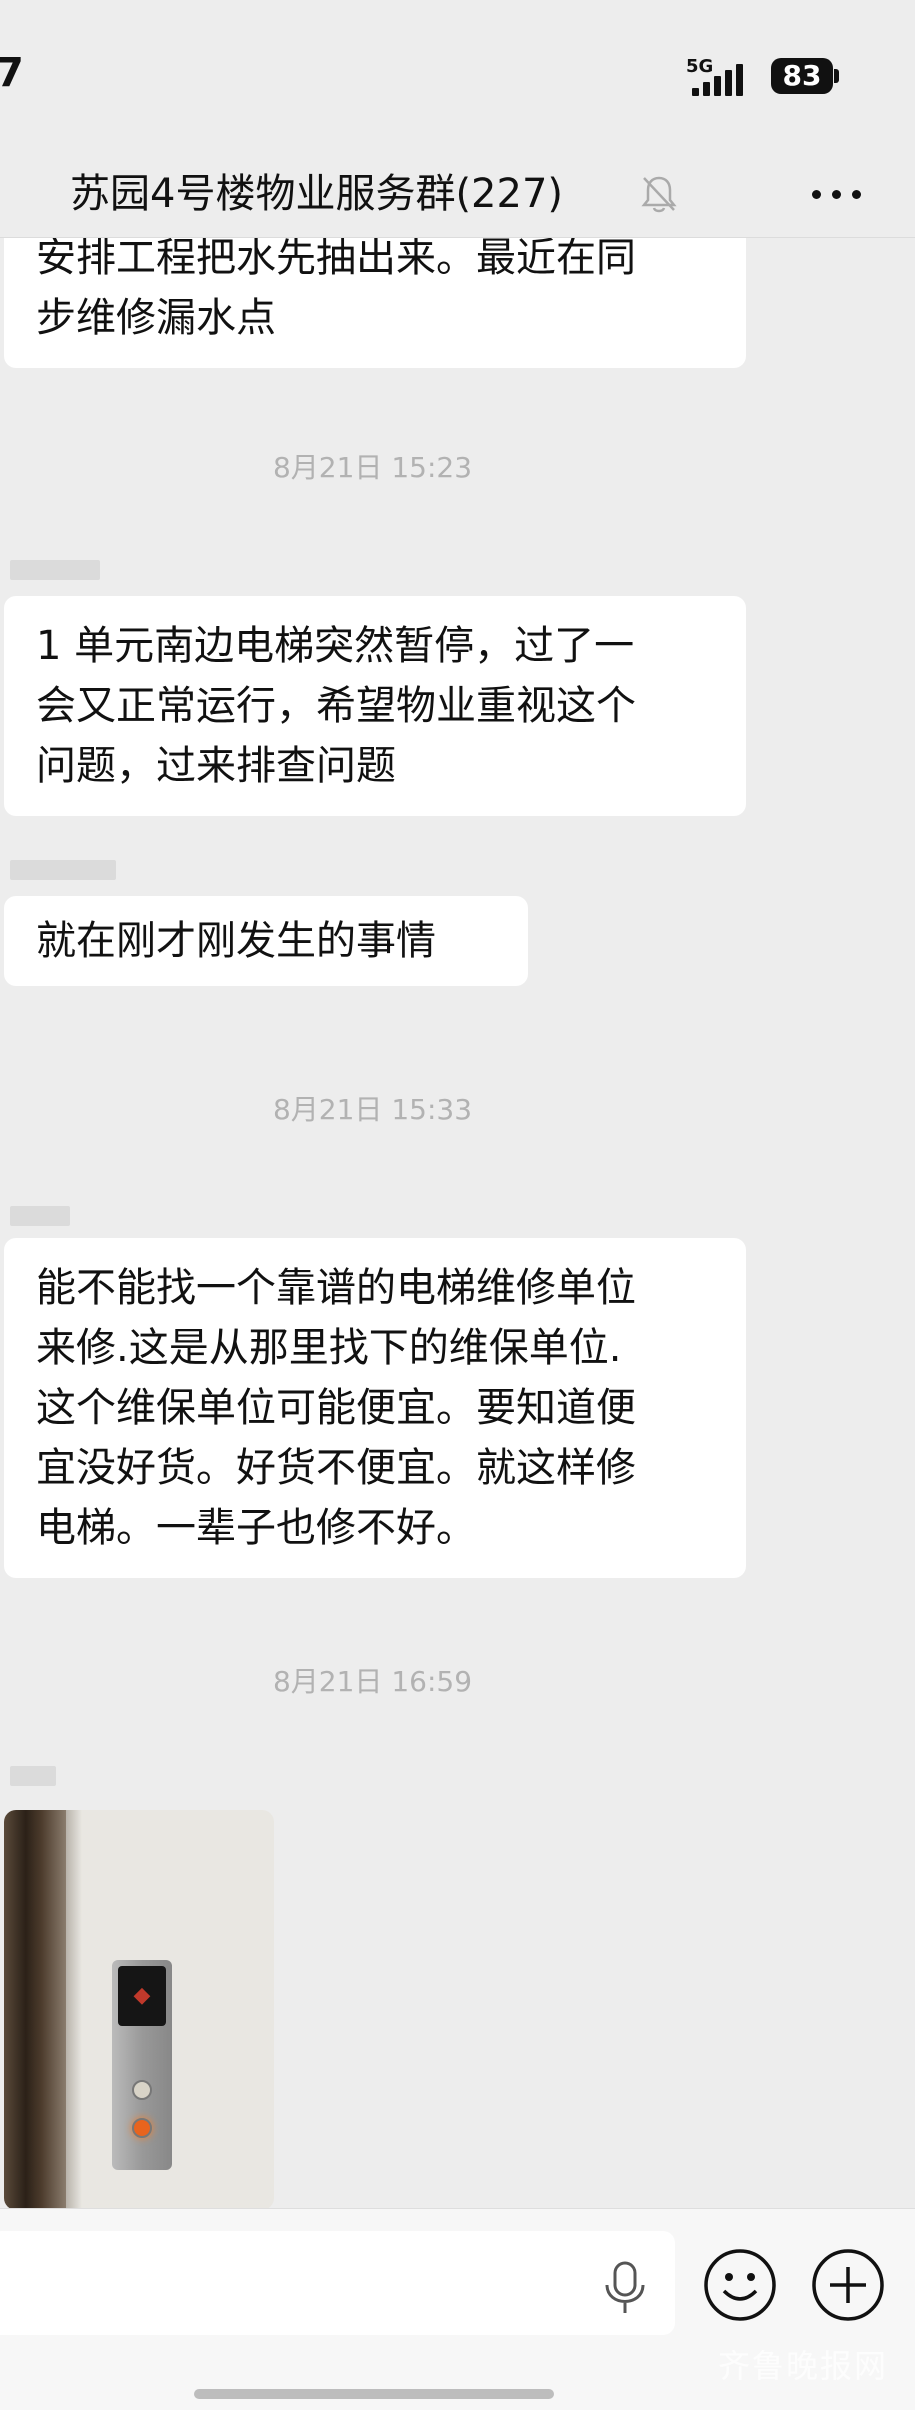  What do you see at coordinates (336, 1468) in the screenshot?
I see `message-text-line: 宜没好货。好货不便宜。就这样修` at bounding box center [336, 1468].